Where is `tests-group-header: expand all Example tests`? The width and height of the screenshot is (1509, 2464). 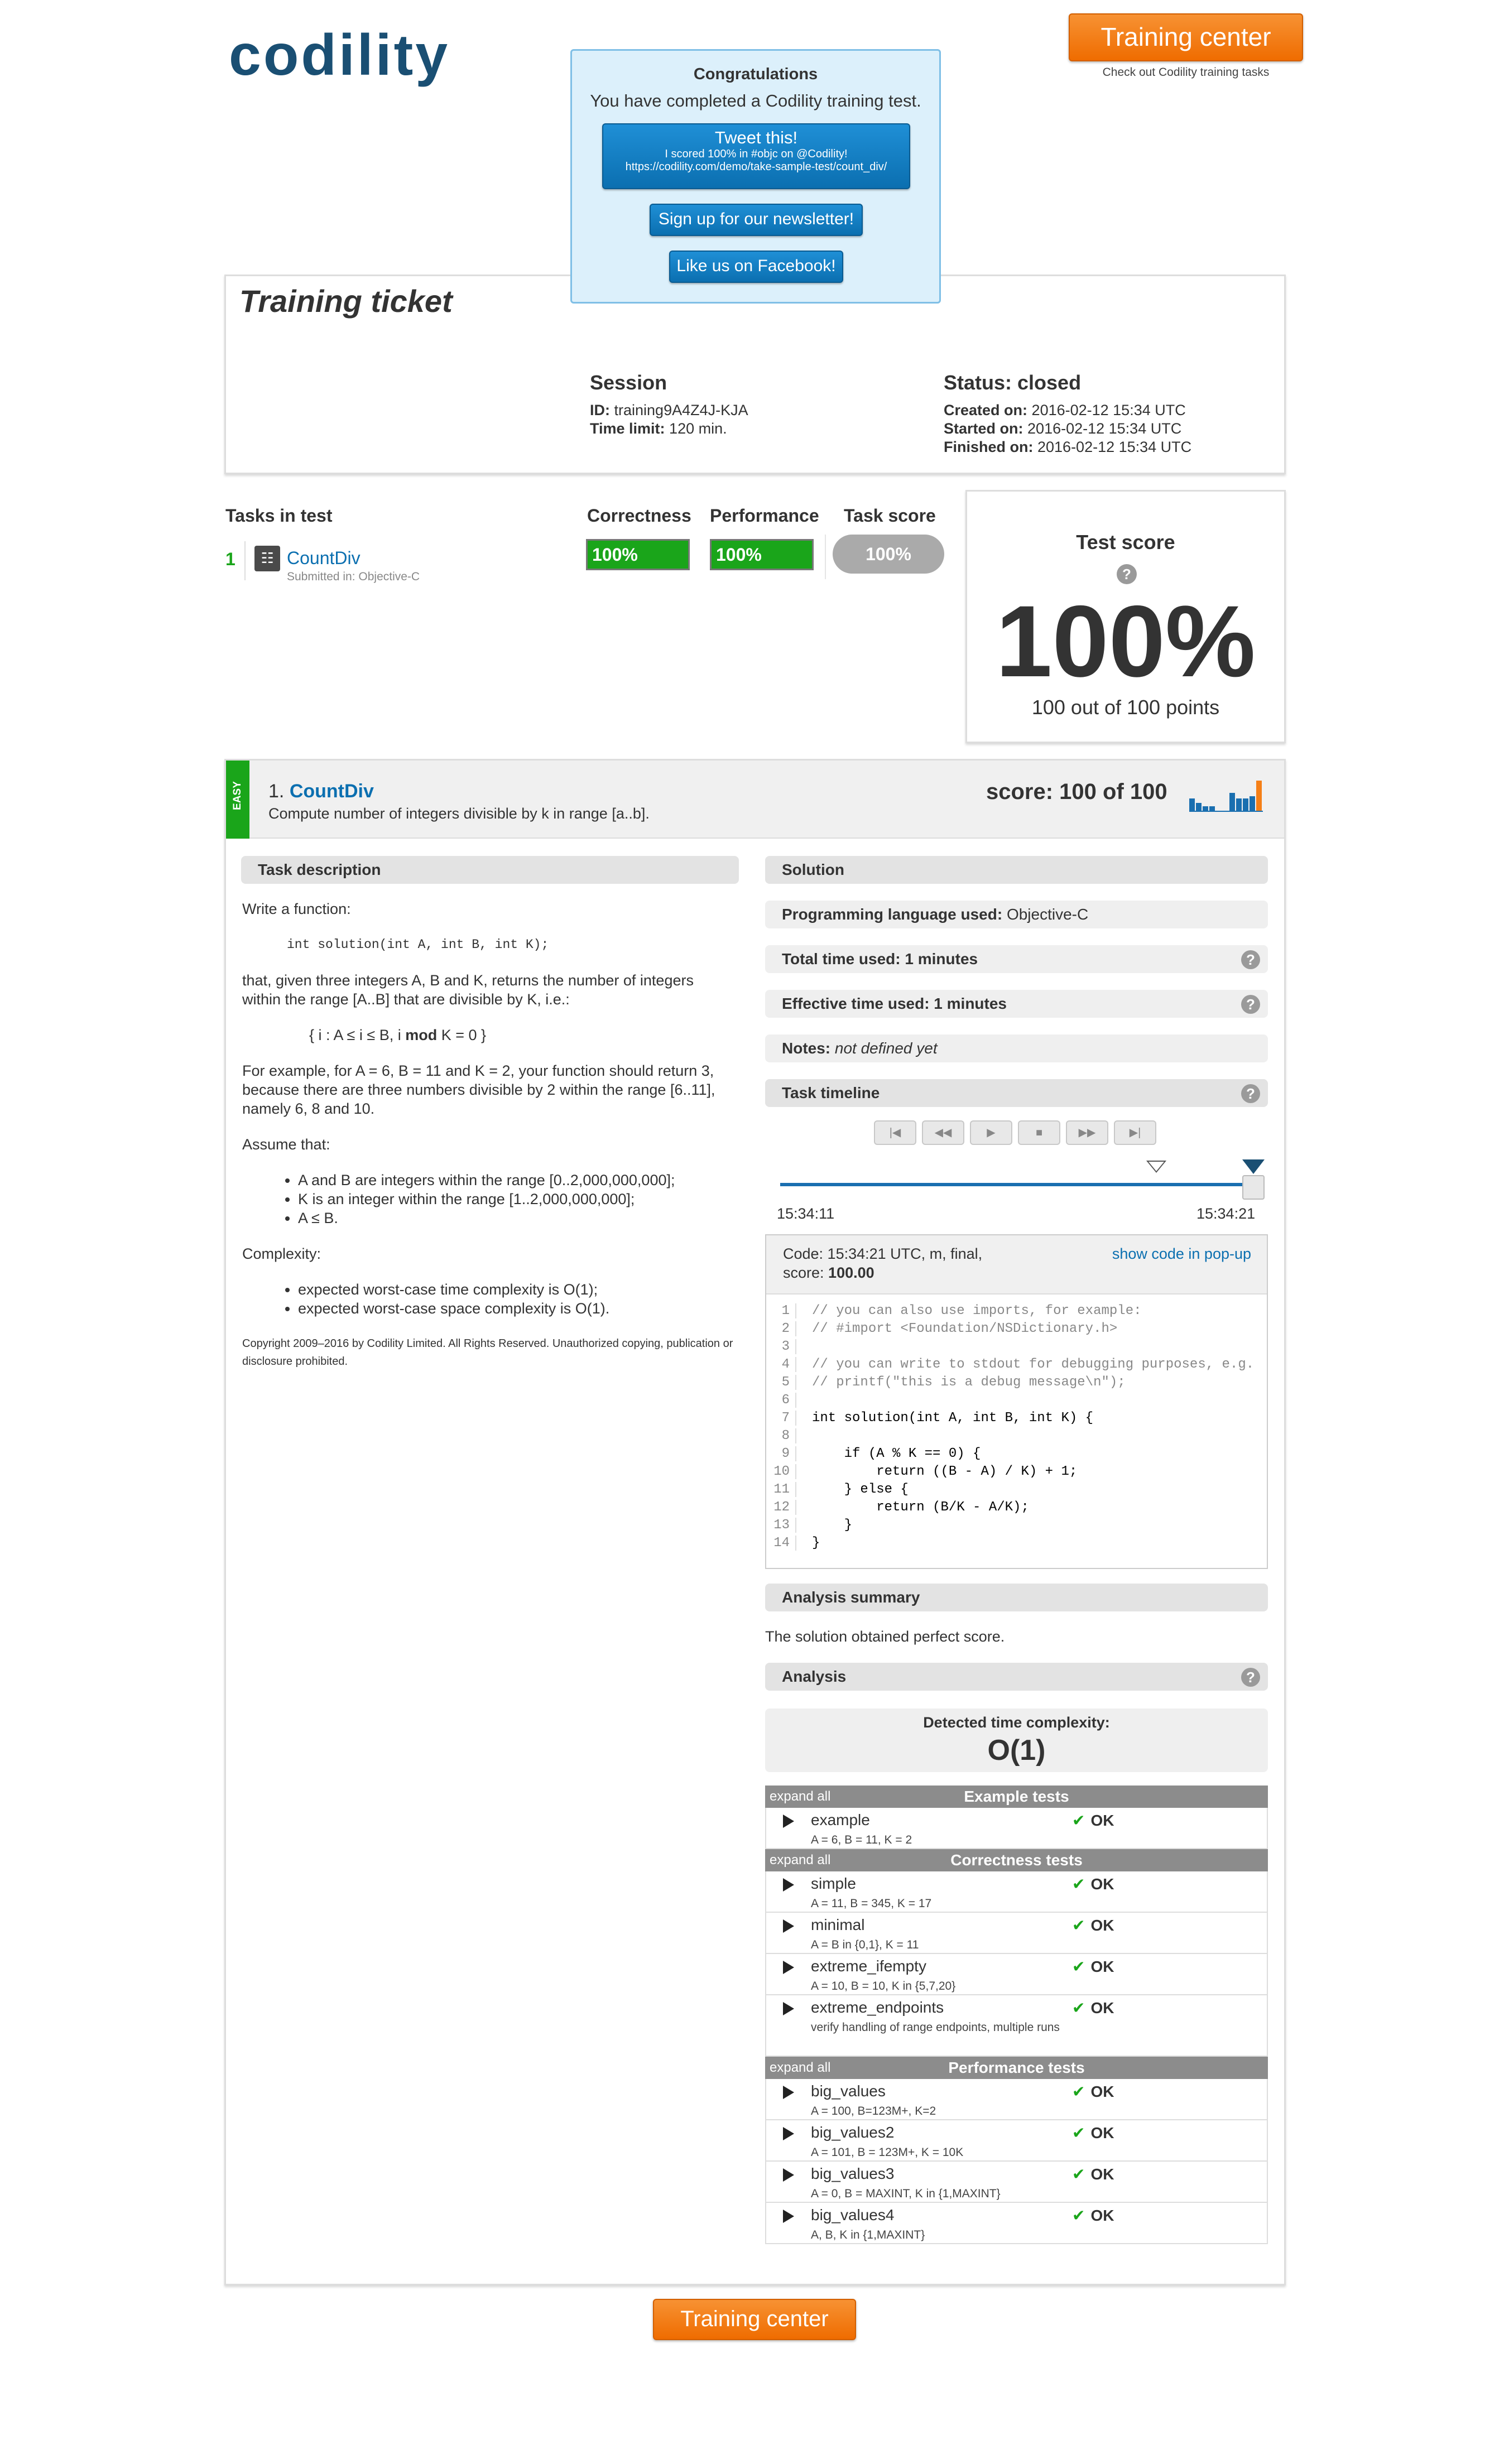
tests-group-header: expand all Example tests is located at coordinates (1016, 1797).